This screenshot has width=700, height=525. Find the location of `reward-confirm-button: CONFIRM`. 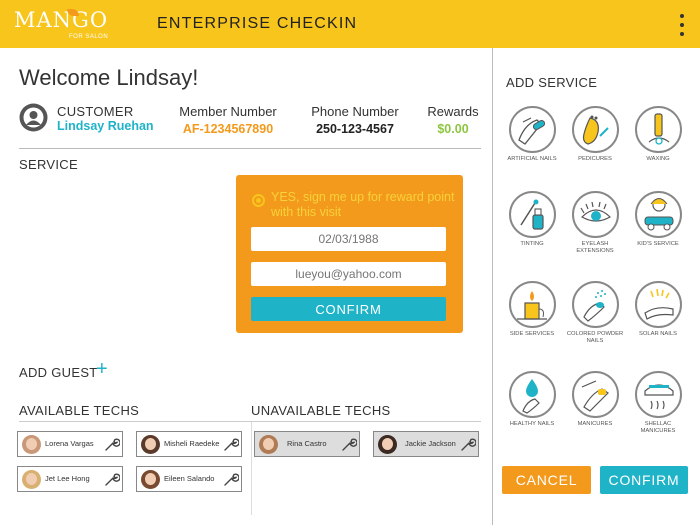

reward-confirm-button: CONFIRM is located at coordinates (348, 309).